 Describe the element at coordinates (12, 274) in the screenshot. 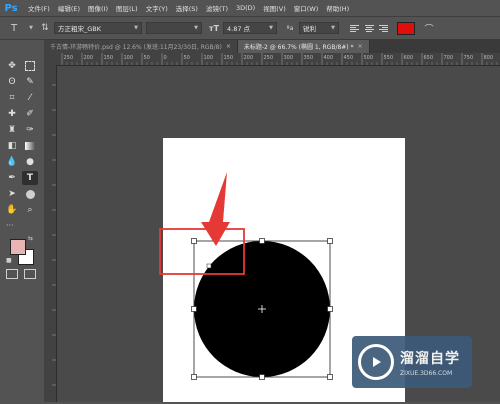

I see `quick-mask-icon` at that location.